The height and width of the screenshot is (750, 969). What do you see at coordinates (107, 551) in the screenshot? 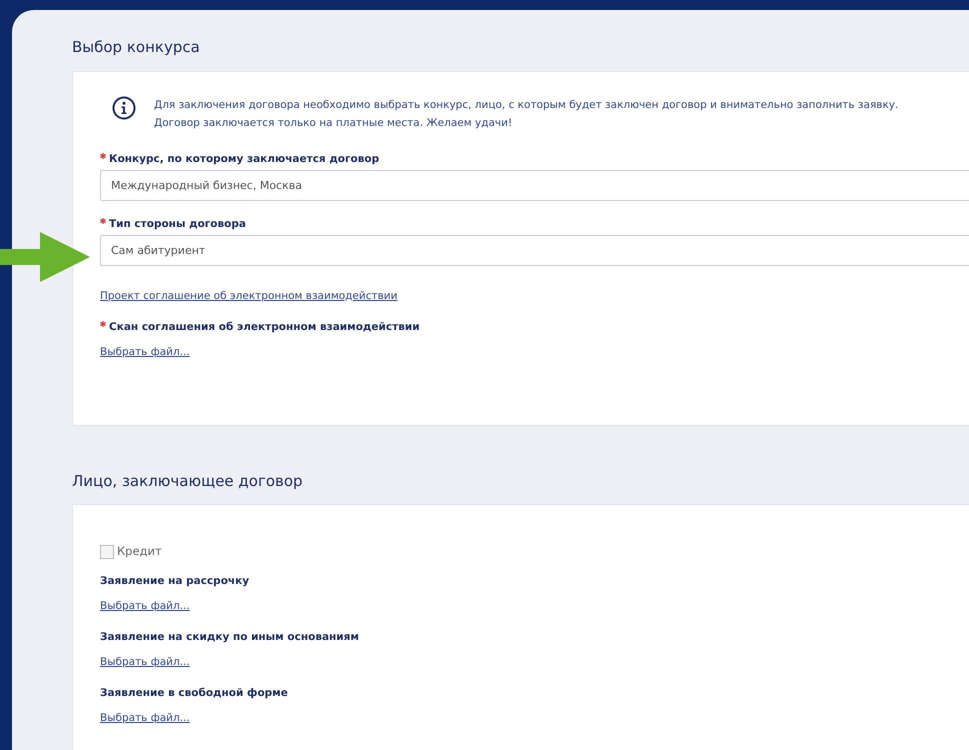
I see `checkbox` at bounding box center [107, 551].